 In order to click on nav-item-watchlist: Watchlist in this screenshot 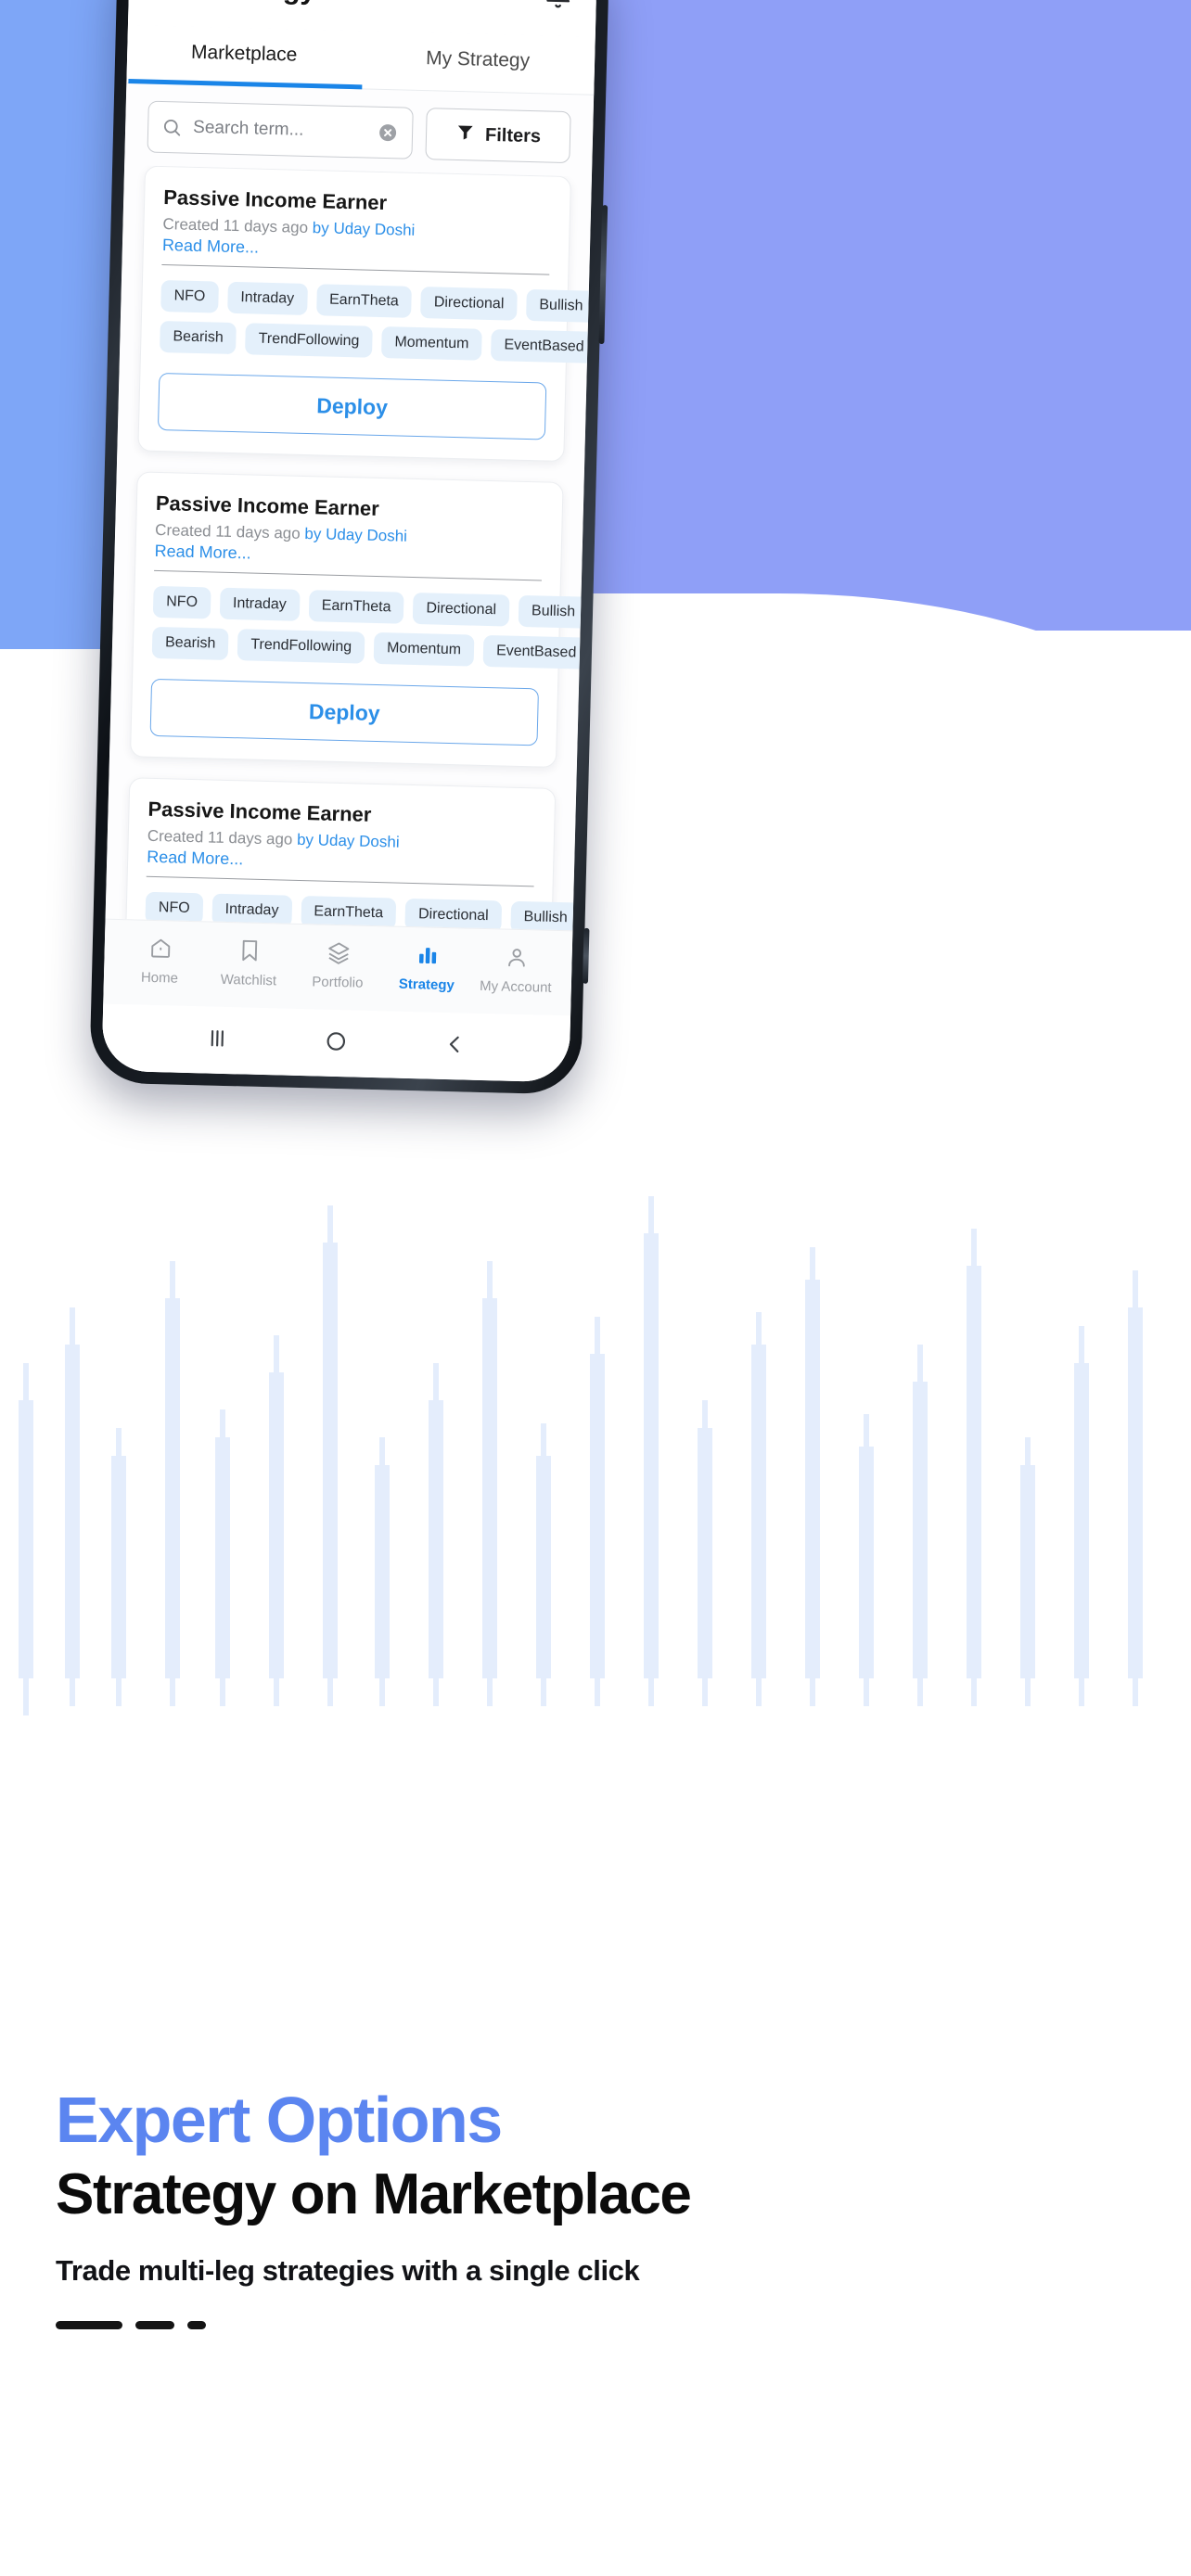, I will do `click(249, 963)`.